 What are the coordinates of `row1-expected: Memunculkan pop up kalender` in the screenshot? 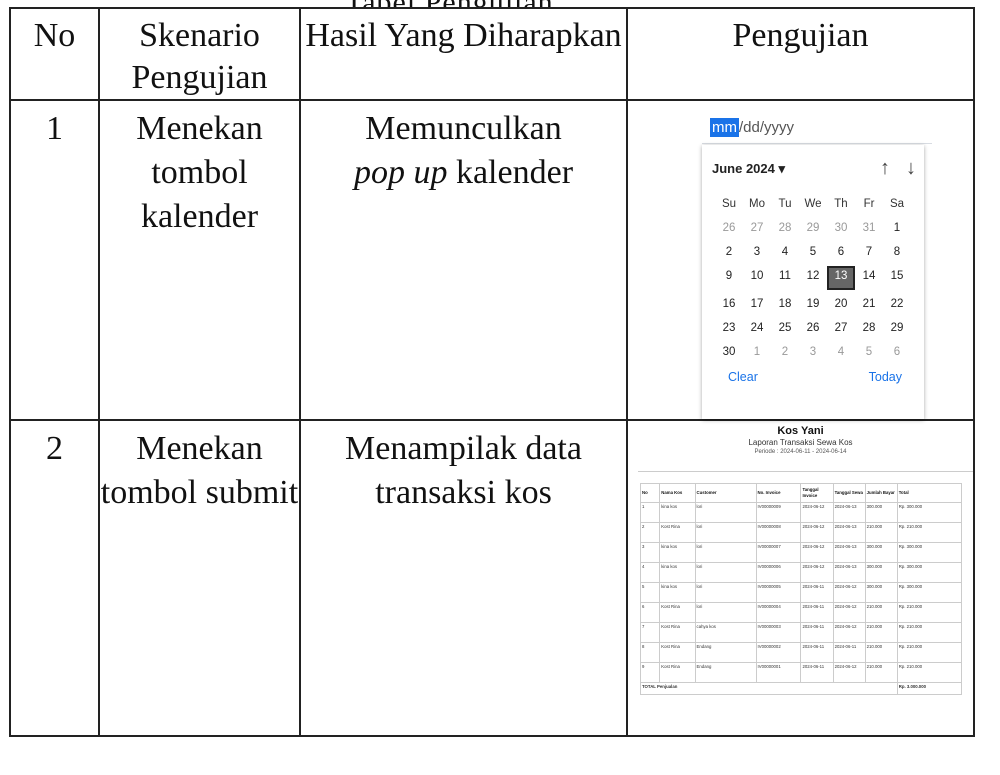 It's located at (463, 260).